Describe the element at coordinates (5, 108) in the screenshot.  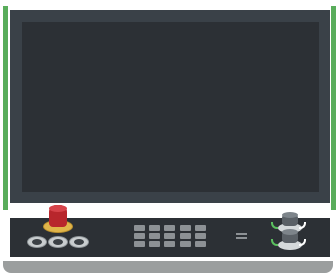
I see `left-side-rail` at that location.